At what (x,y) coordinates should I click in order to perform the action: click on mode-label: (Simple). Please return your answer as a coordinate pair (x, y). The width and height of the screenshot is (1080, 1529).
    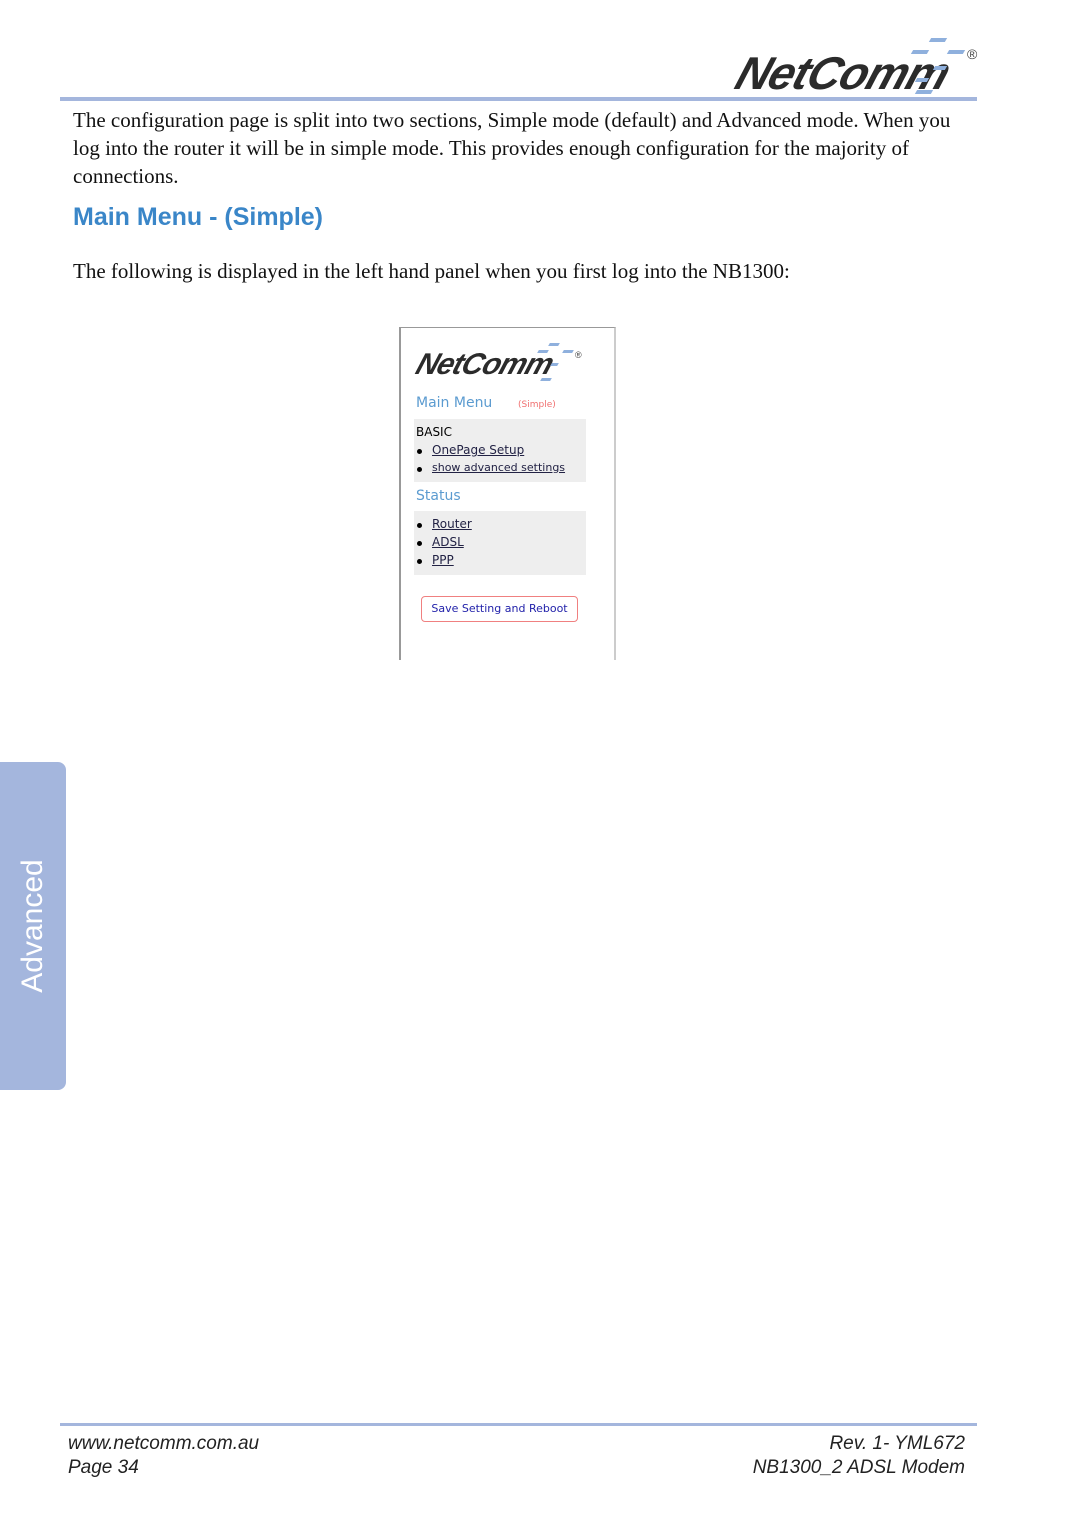
    Looking at the image, I should click on (537, 405).